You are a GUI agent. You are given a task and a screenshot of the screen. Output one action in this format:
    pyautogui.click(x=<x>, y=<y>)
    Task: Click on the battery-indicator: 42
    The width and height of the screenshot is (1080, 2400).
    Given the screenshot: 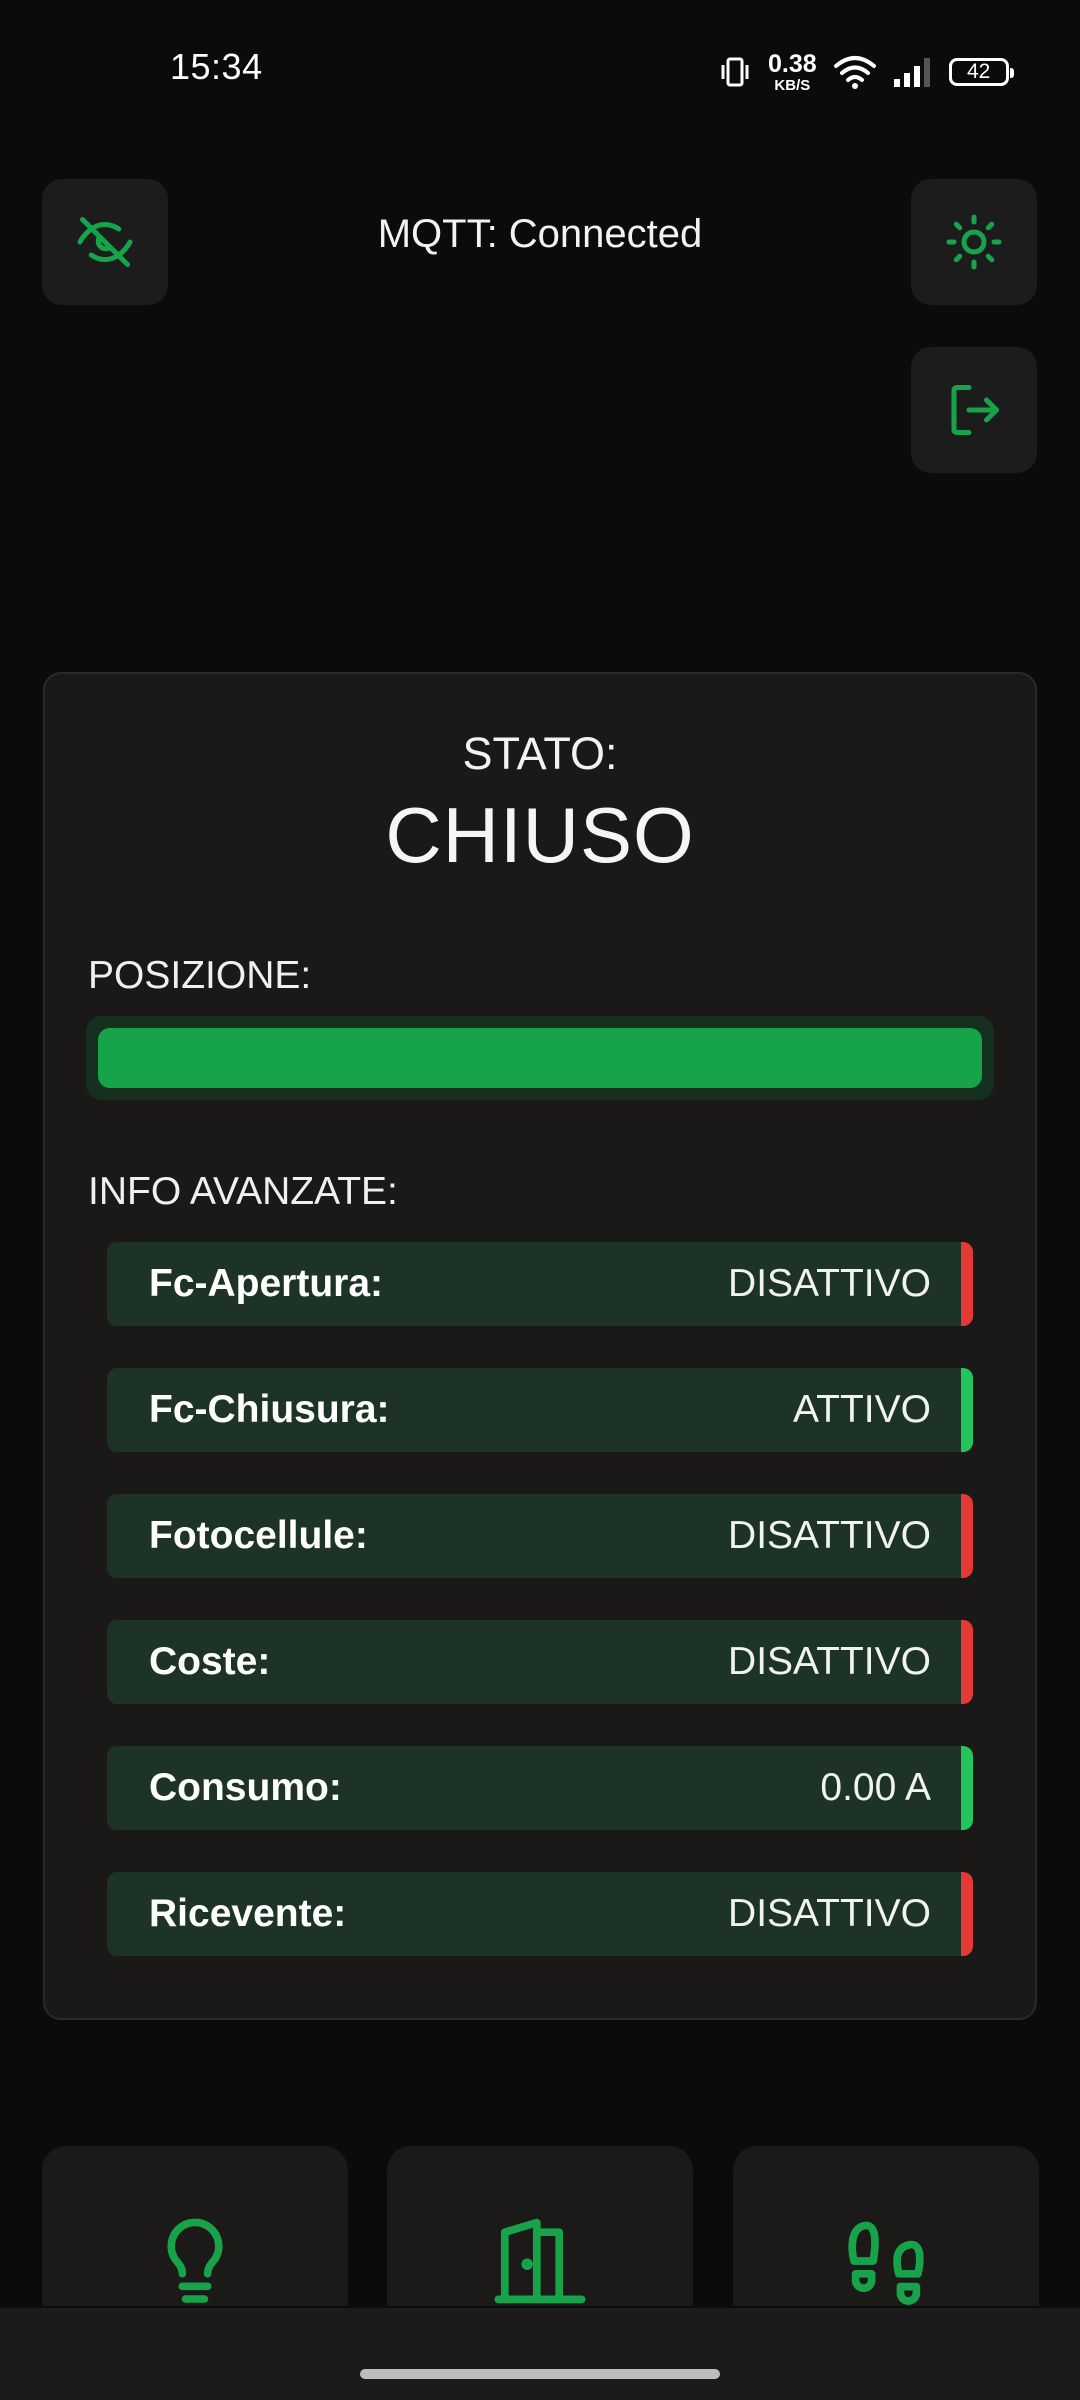 What is the action you would take?
    pyautogui.click(x=981, y=72)
    